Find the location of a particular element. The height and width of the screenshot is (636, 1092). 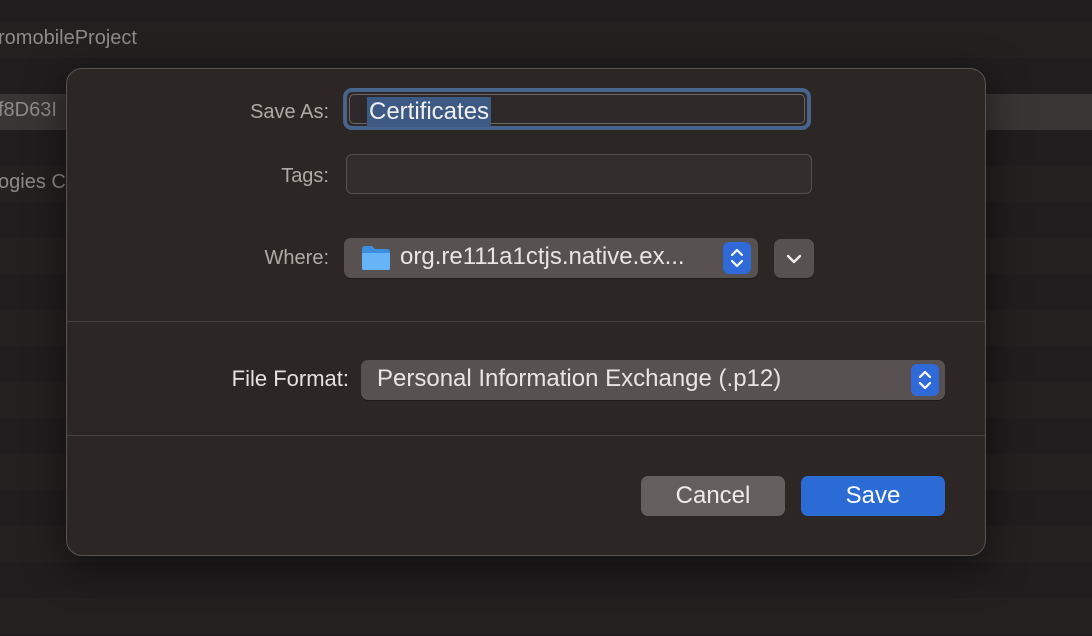

file-format-popup-button: Personal Information Exchange (.p12) is located at coordinates (653, 380).